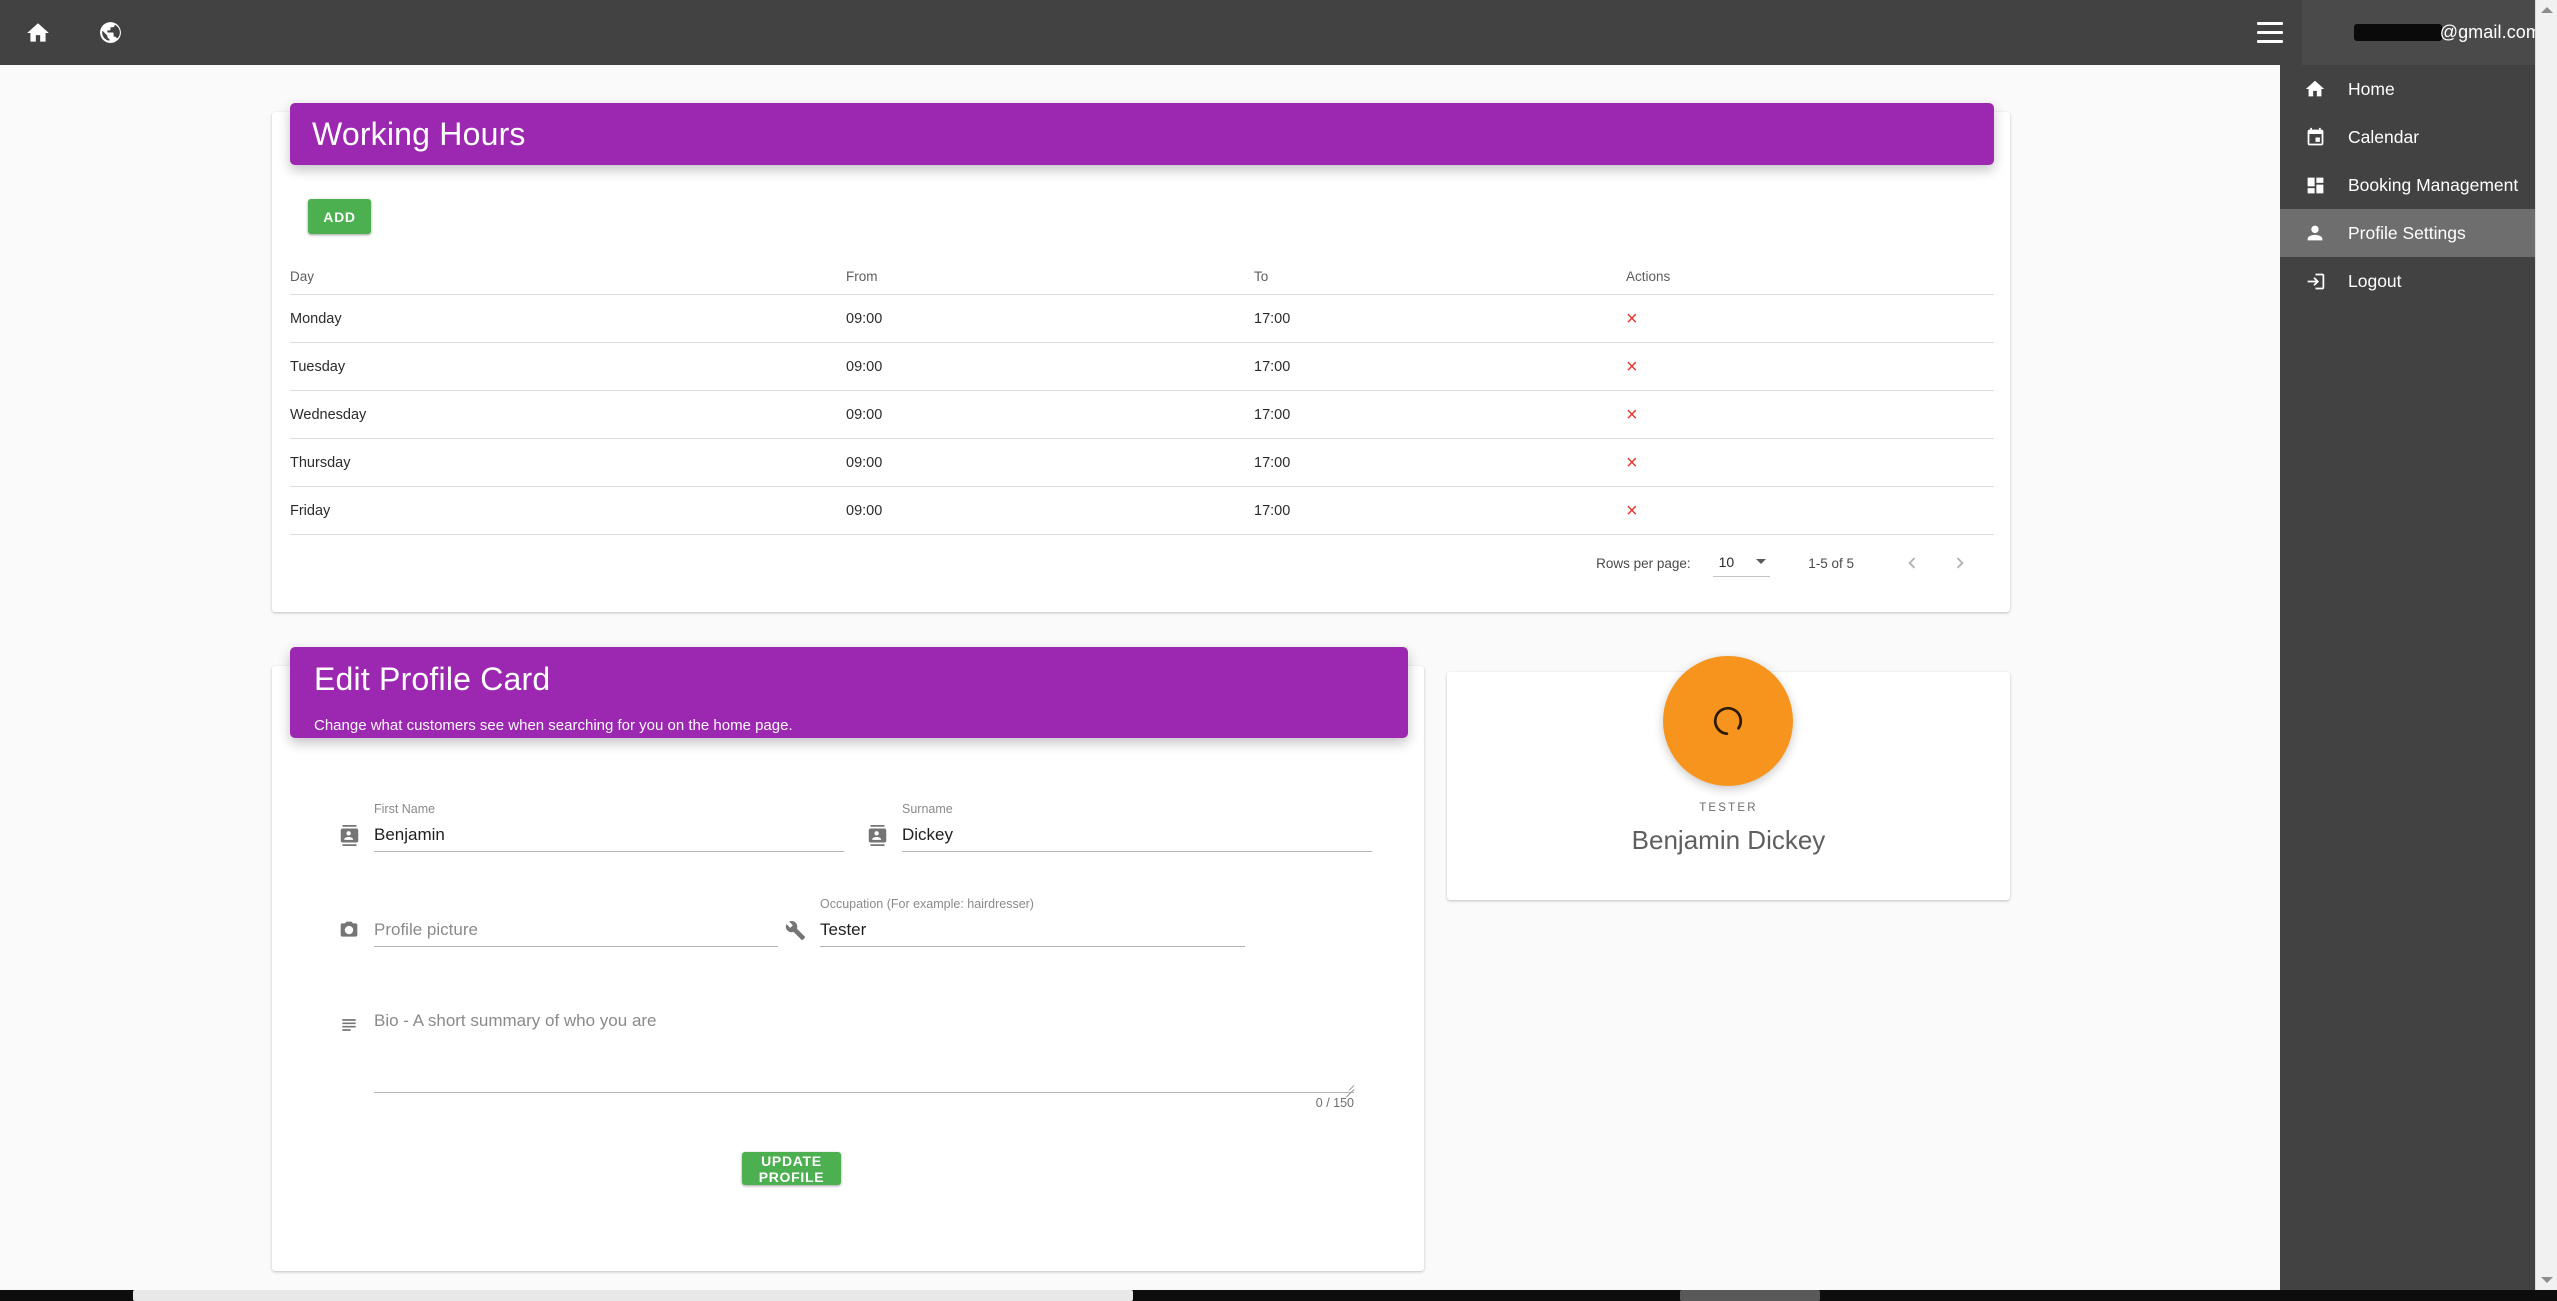 Image resolution: width=2557 pixels, height=1301 pixels. I want to click on column-header-from: From, so click(862, 276).